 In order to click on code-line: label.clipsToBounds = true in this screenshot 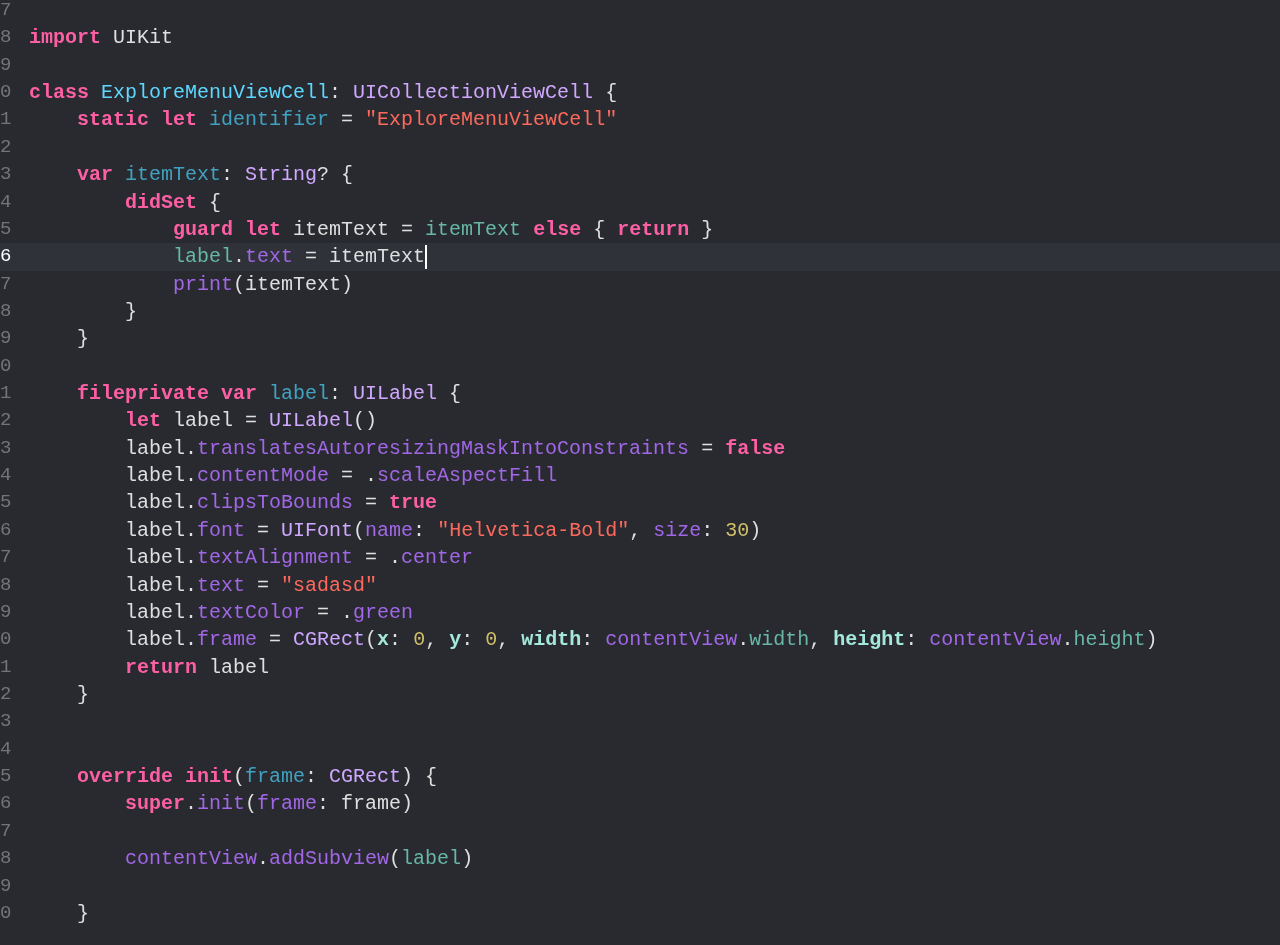, I will do `click(281, 503)`.